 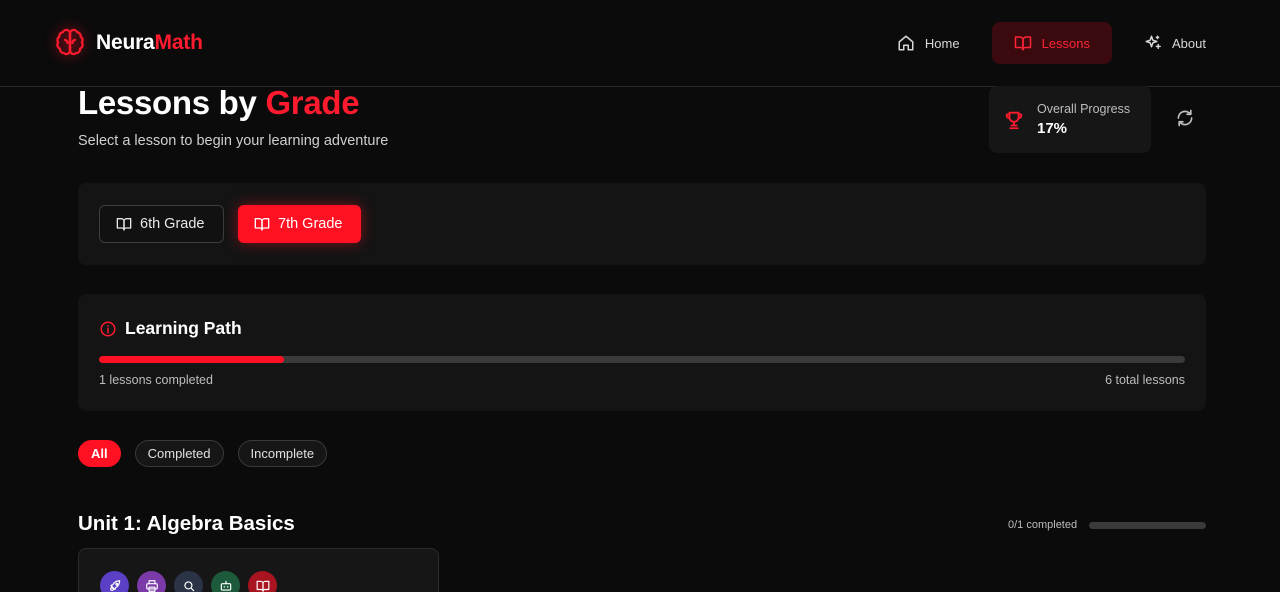 I want to click on search-icon, so click(x=188, y=581).